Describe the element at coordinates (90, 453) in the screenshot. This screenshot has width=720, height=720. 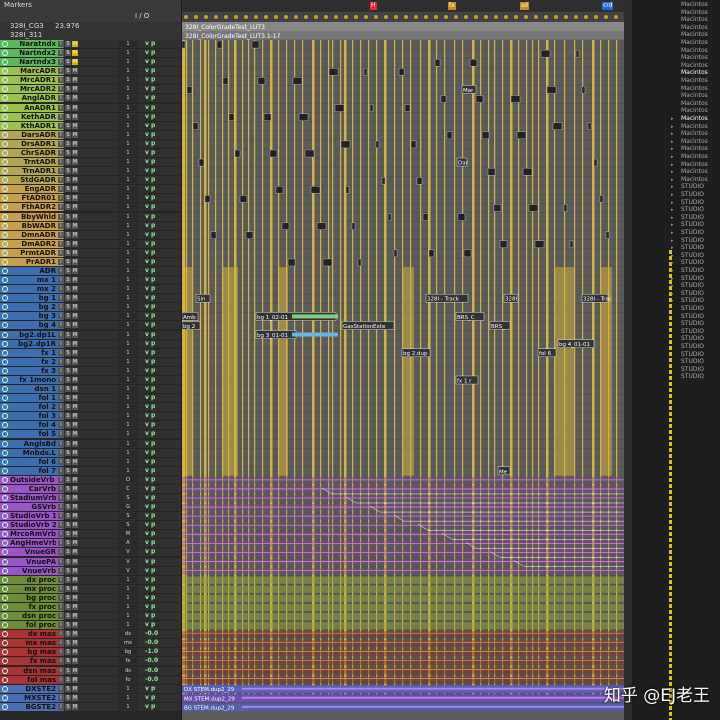
I see `track-row: Mnbds.L i S M 1 v p` at that location.